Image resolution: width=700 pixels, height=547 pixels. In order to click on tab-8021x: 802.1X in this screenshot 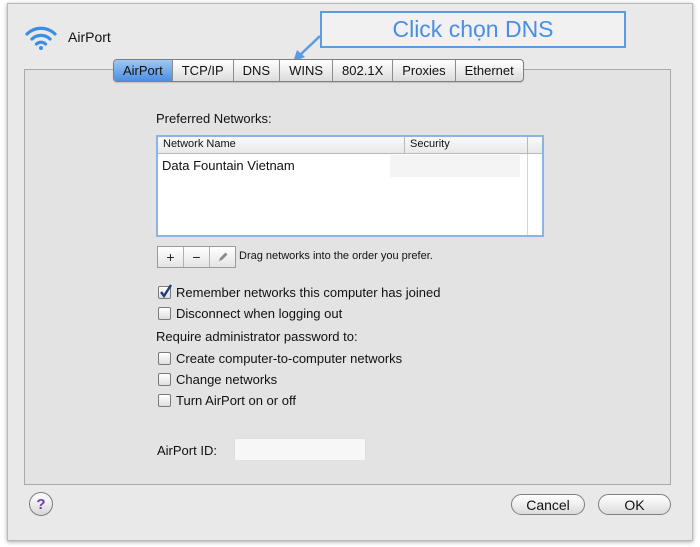, I will do `click(362, 70)`.